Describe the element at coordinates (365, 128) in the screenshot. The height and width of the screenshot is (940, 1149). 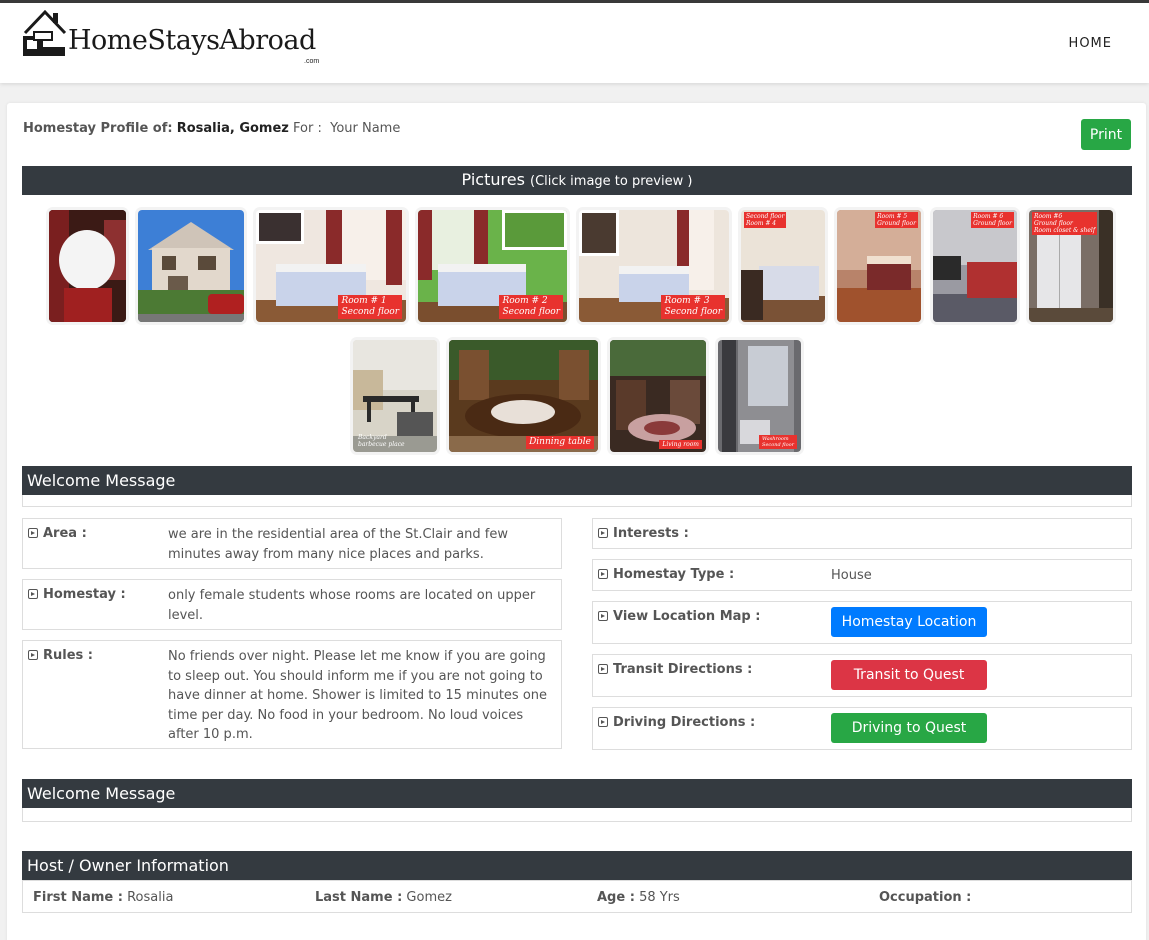
I see `profile-for-value: Your Name` at that location.